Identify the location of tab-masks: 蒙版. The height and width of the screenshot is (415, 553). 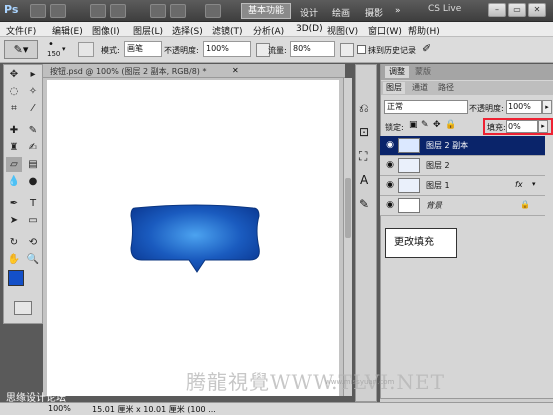
(423, 72).